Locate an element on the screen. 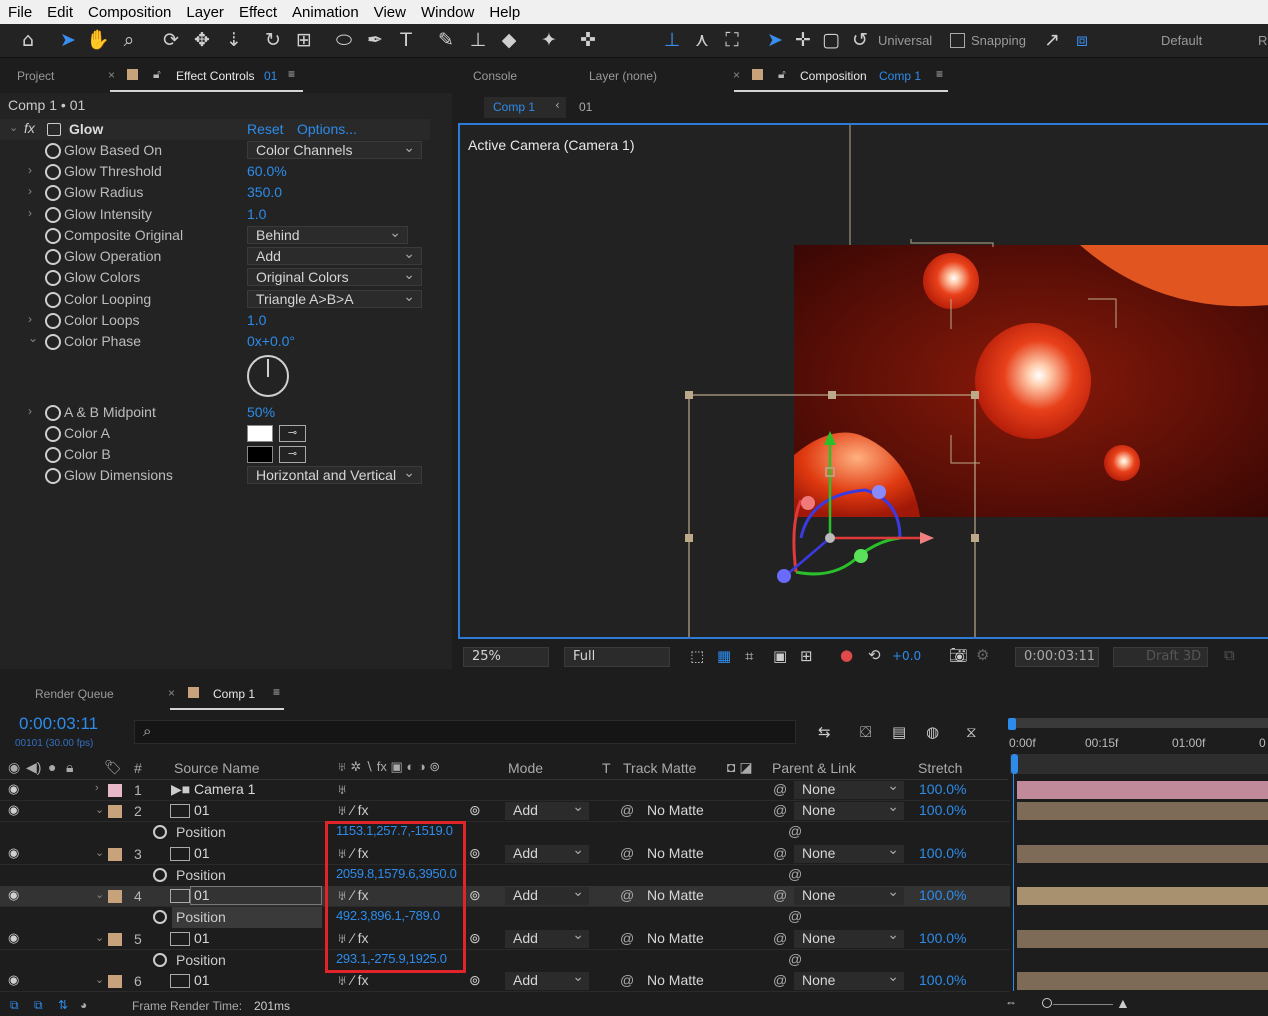 The image size is (1268, 1016). frame-blending-icon: ▤ is located at coordinates (899, 732).